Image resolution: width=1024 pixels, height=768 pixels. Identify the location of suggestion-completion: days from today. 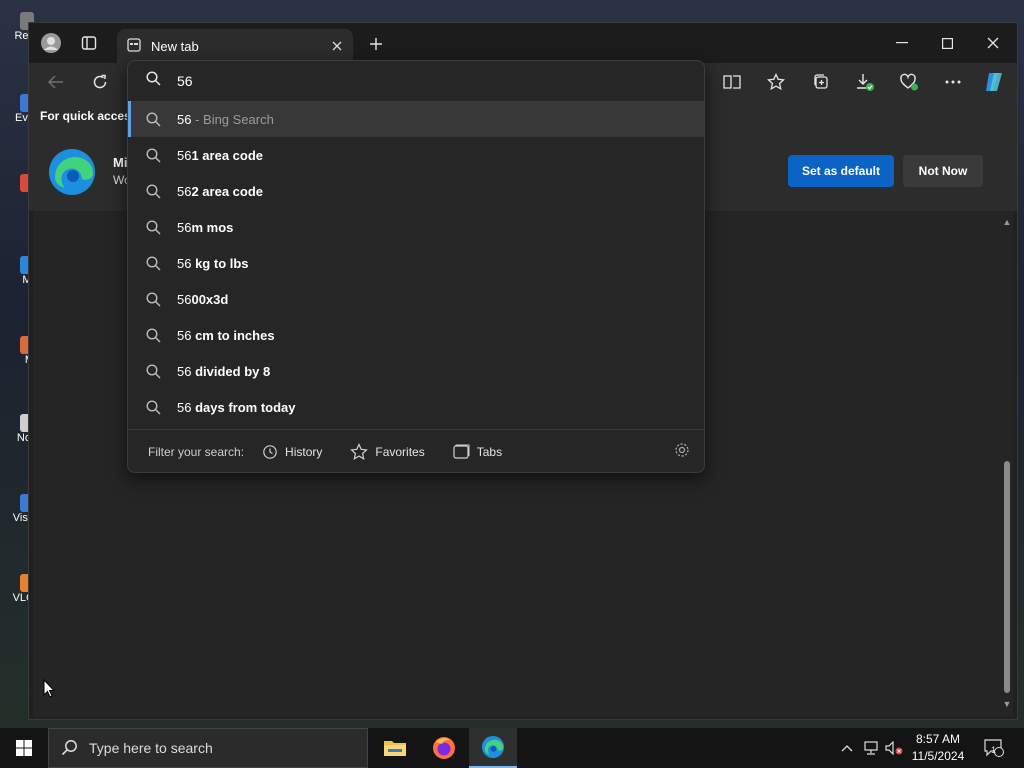
(243, 407).